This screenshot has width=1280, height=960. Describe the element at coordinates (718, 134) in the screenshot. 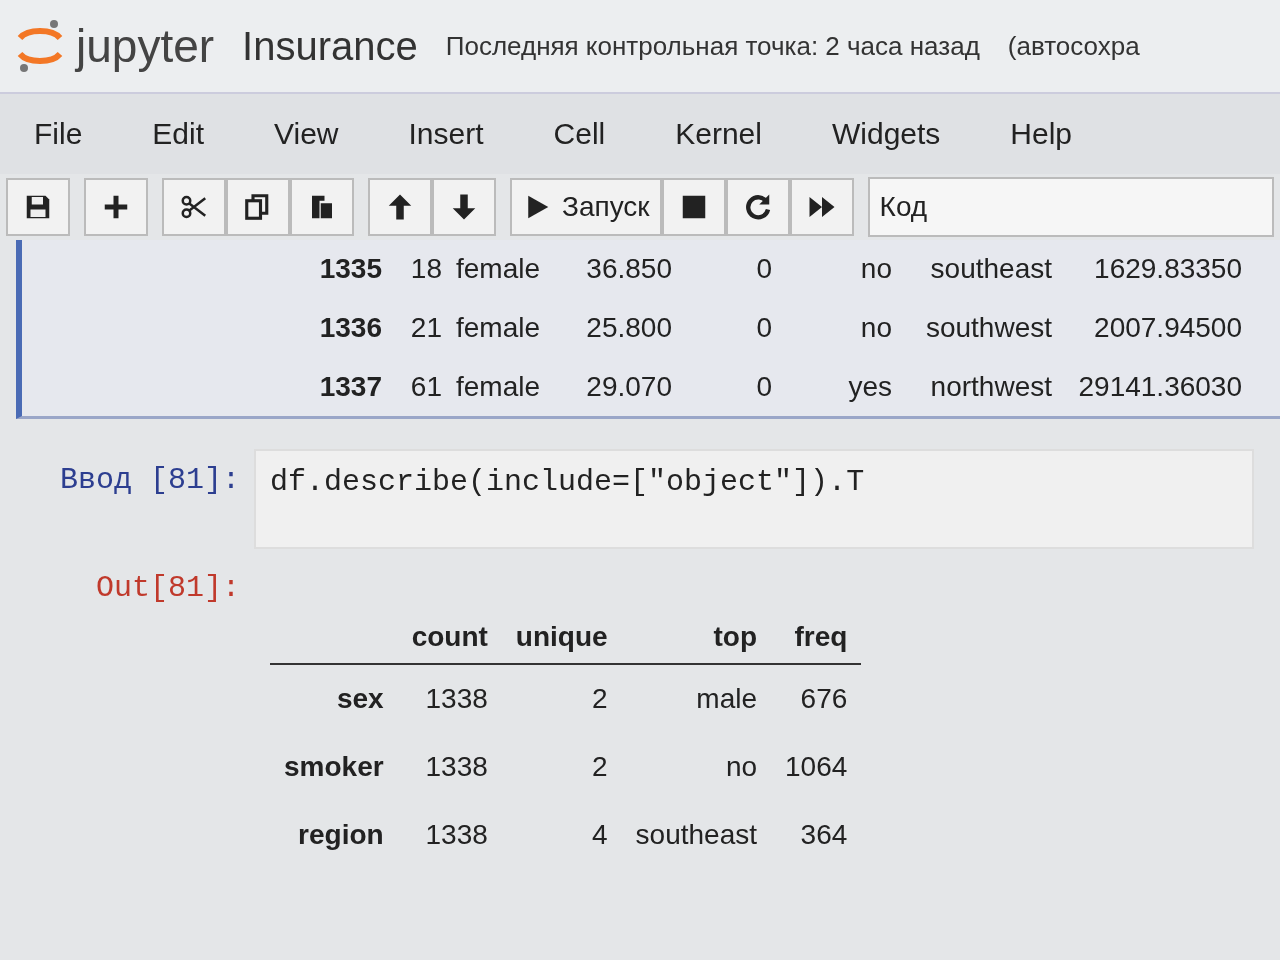

I see `menu-item: Kernel` at that location.